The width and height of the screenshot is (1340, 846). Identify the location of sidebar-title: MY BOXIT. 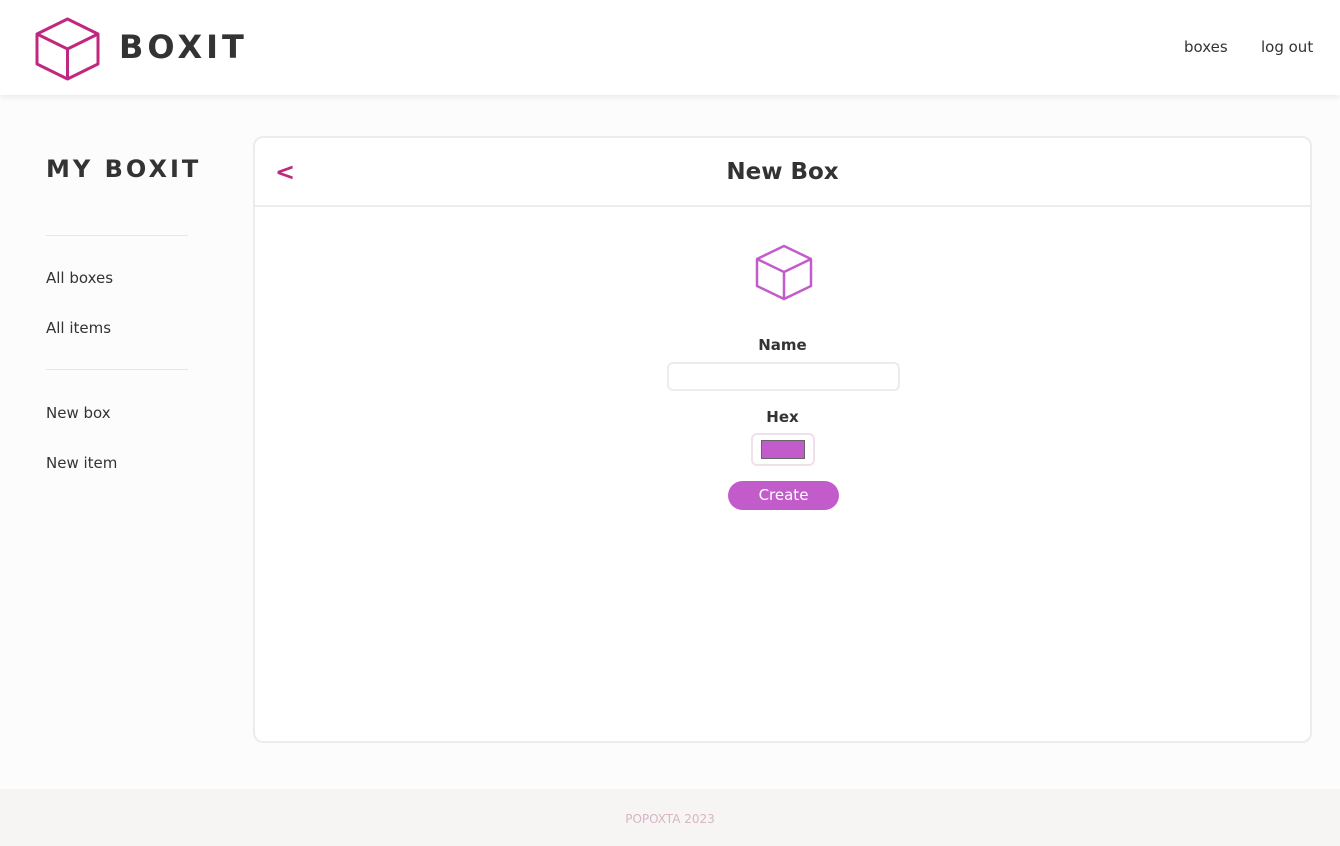
(124, 169).